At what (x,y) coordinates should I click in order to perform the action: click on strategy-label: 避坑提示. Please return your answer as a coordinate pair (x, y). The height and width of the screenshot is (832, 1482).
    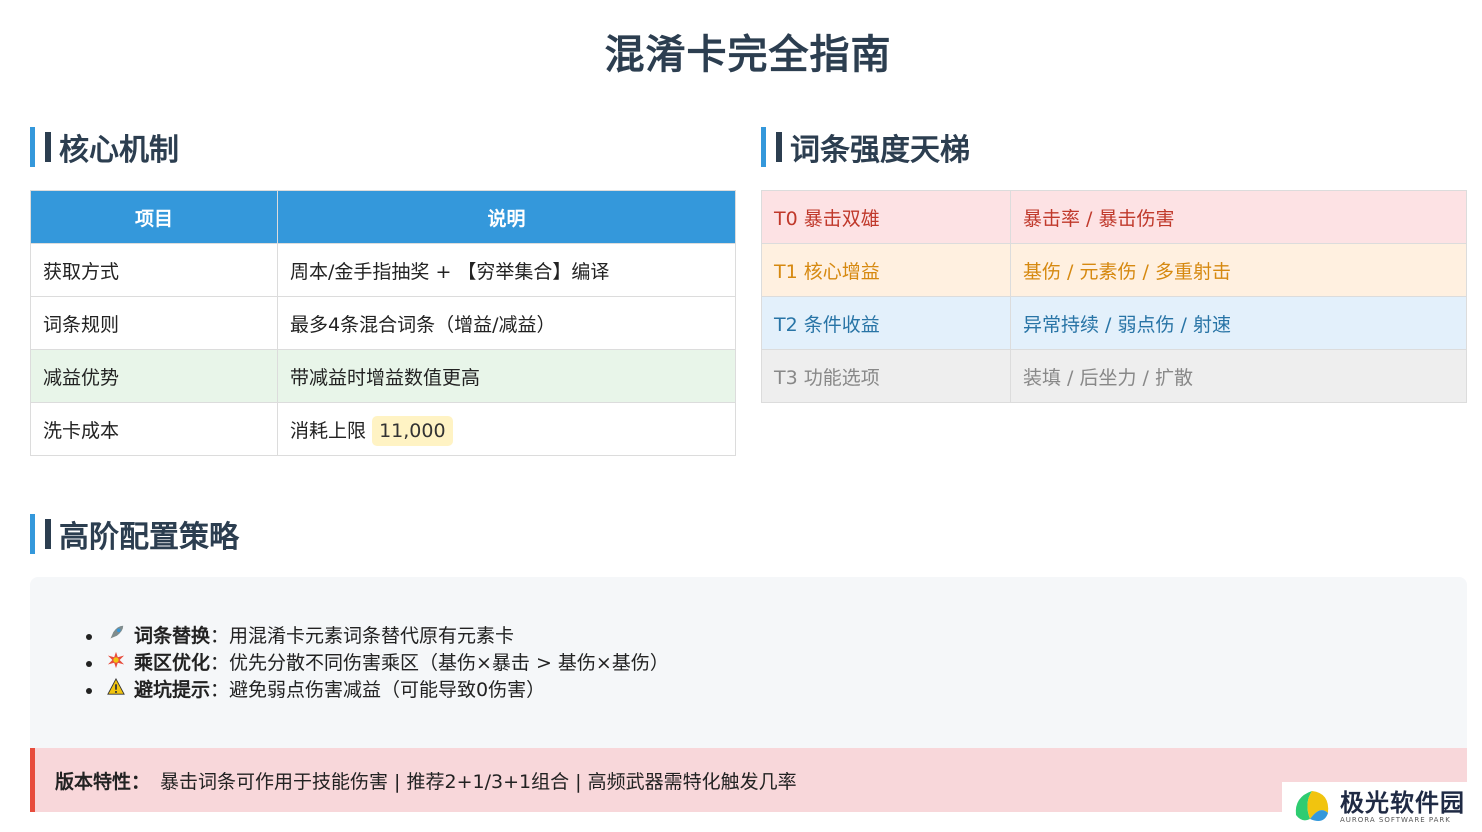
    Looking at the image, I should click on (172, 690).